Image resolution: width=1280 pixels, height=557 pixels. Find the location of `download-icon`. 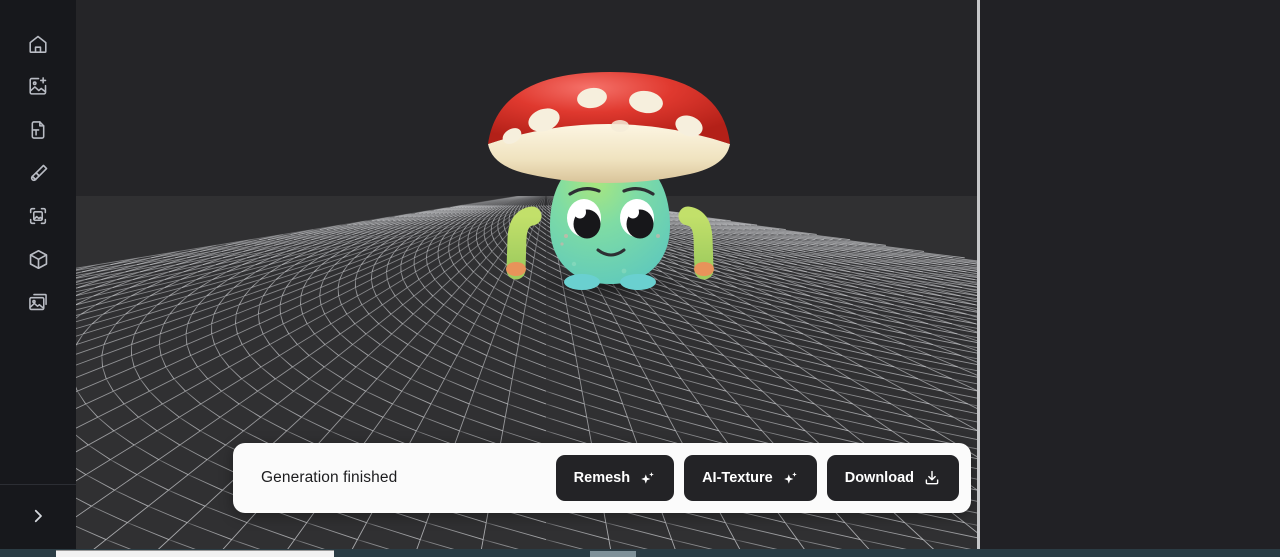

download-icon is located at coordinates (932, 478).